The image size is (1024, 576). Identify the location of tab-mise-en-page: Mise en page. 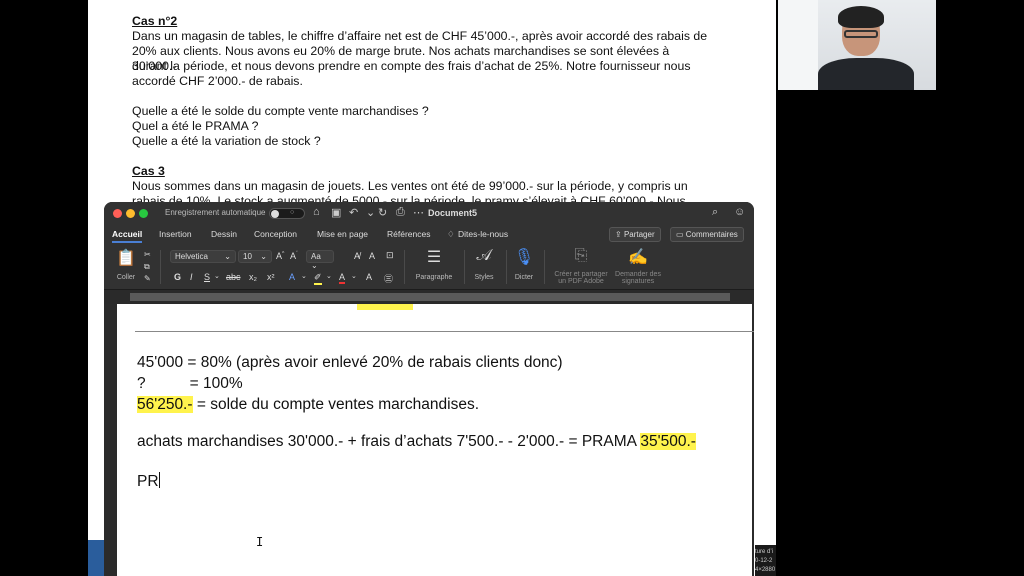
(342, 234).